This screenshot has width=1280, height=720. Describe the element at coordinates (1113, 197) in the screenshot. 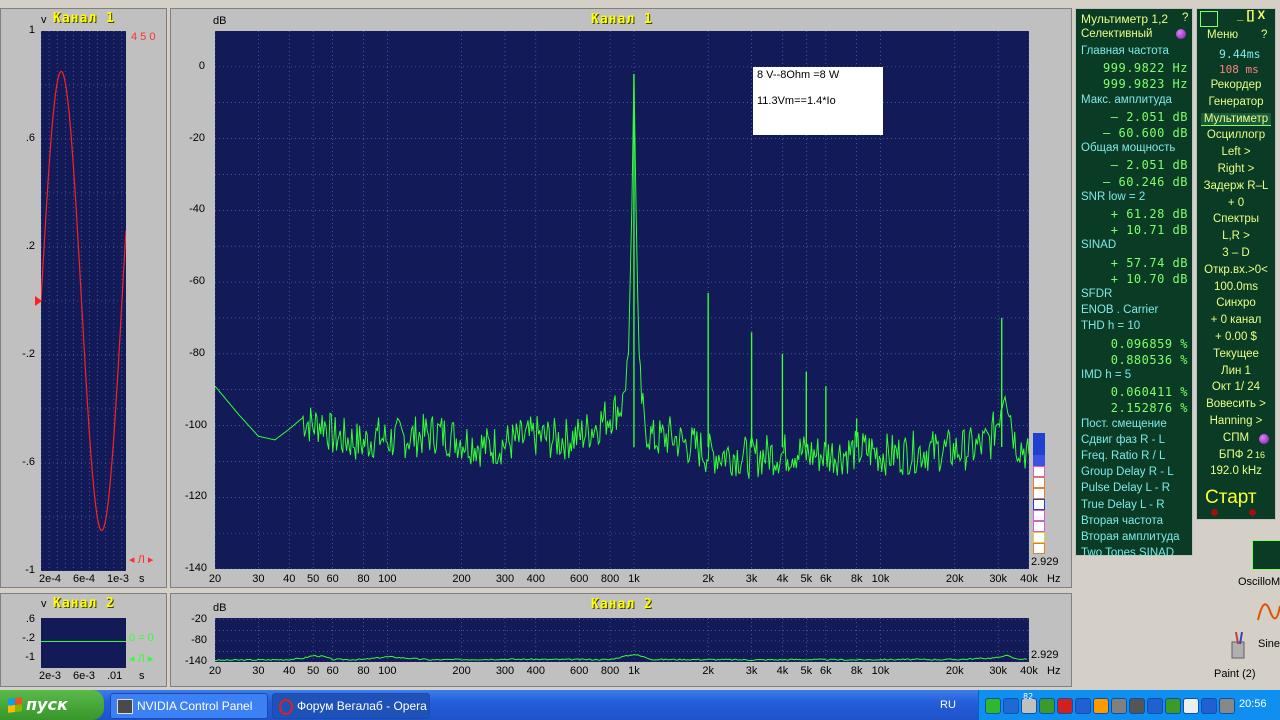

I see `mm-label: SNR low = 2` at that location.